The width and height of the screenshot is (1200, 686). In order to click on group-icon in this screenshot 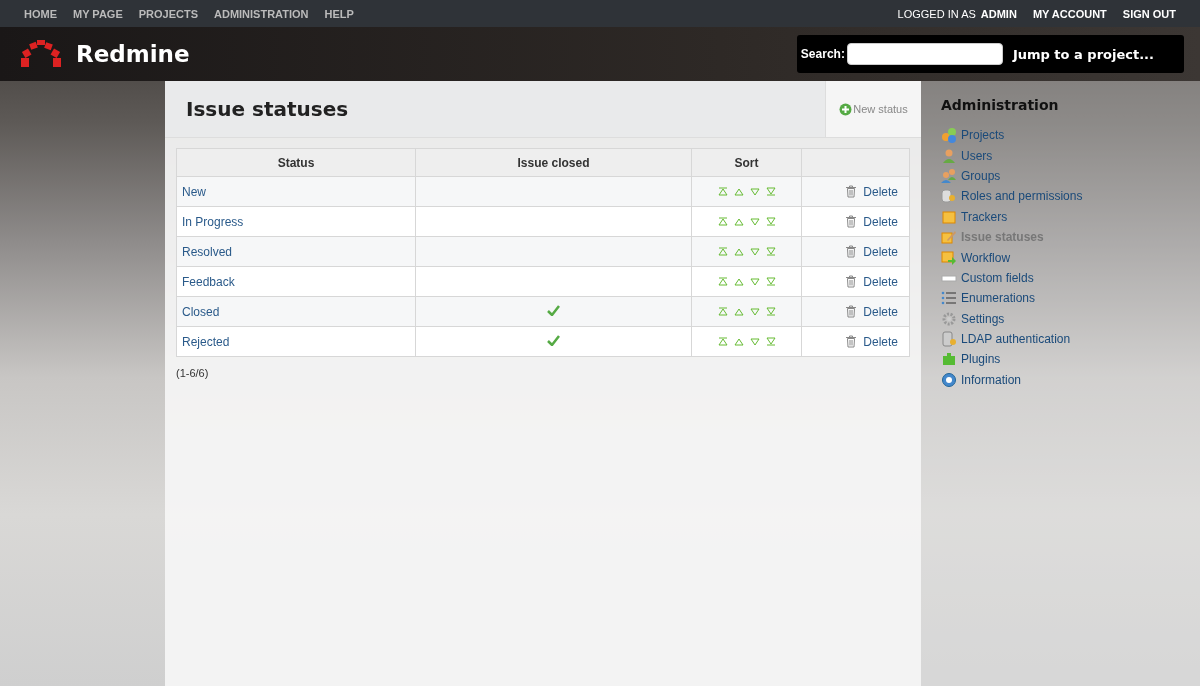, I will do `click(949, 175)`.